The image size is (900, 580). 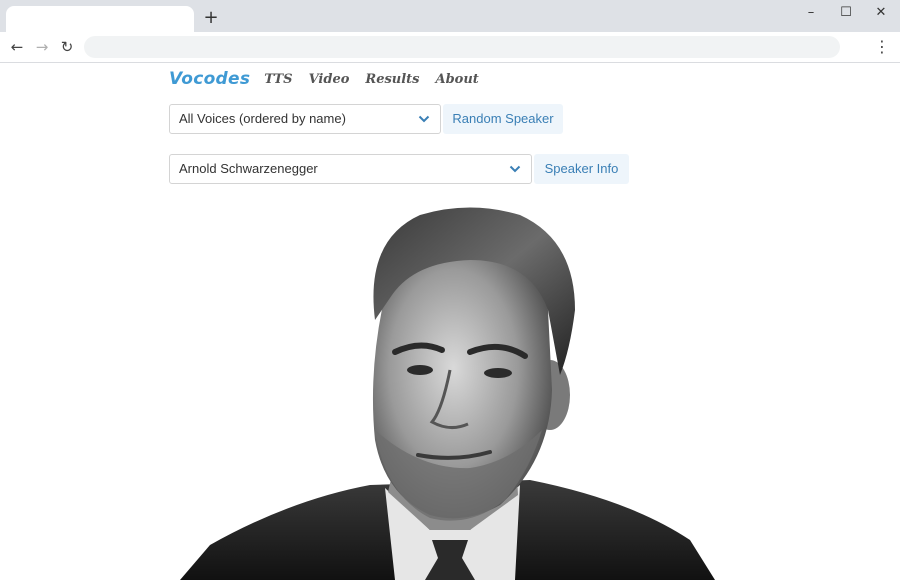 I want to click on browser-tab-bar: + – ☐ ✕, so click(x=450, y=16).